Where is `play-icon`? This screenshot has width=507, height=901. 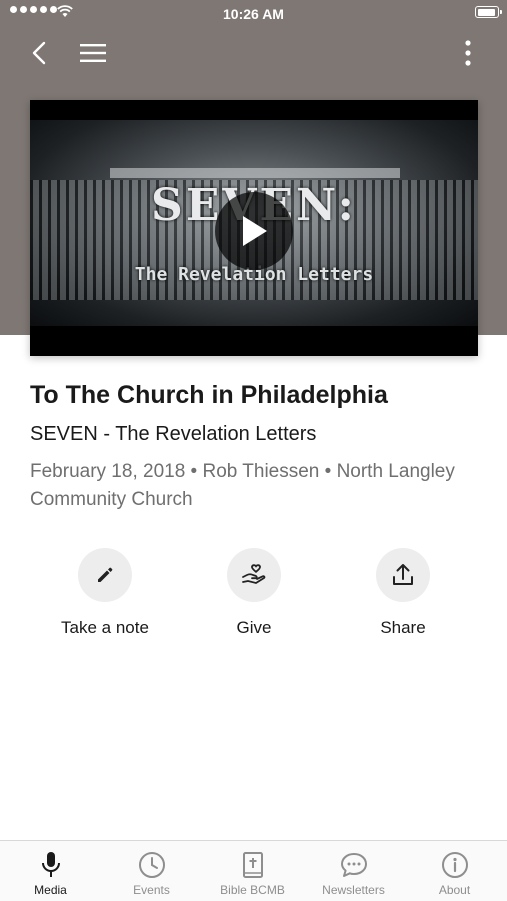 play-icon is located at coordinates (255, 231).